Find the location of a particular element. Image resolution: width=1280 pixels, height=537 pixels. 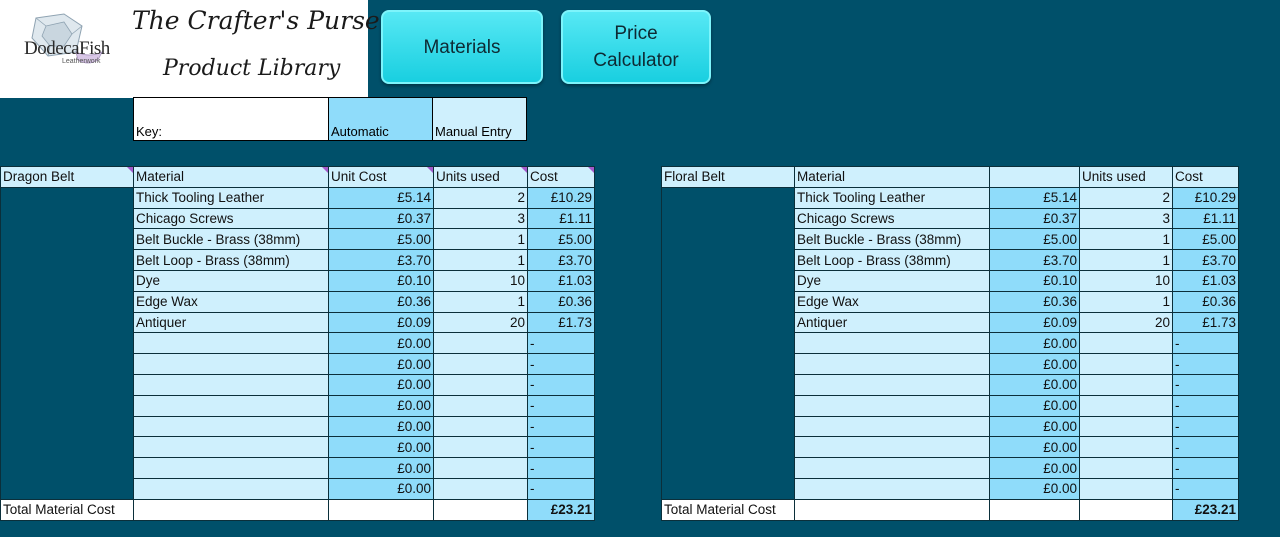

unit-cost-cell: £0.36 is located at coordinates (1034, 301).